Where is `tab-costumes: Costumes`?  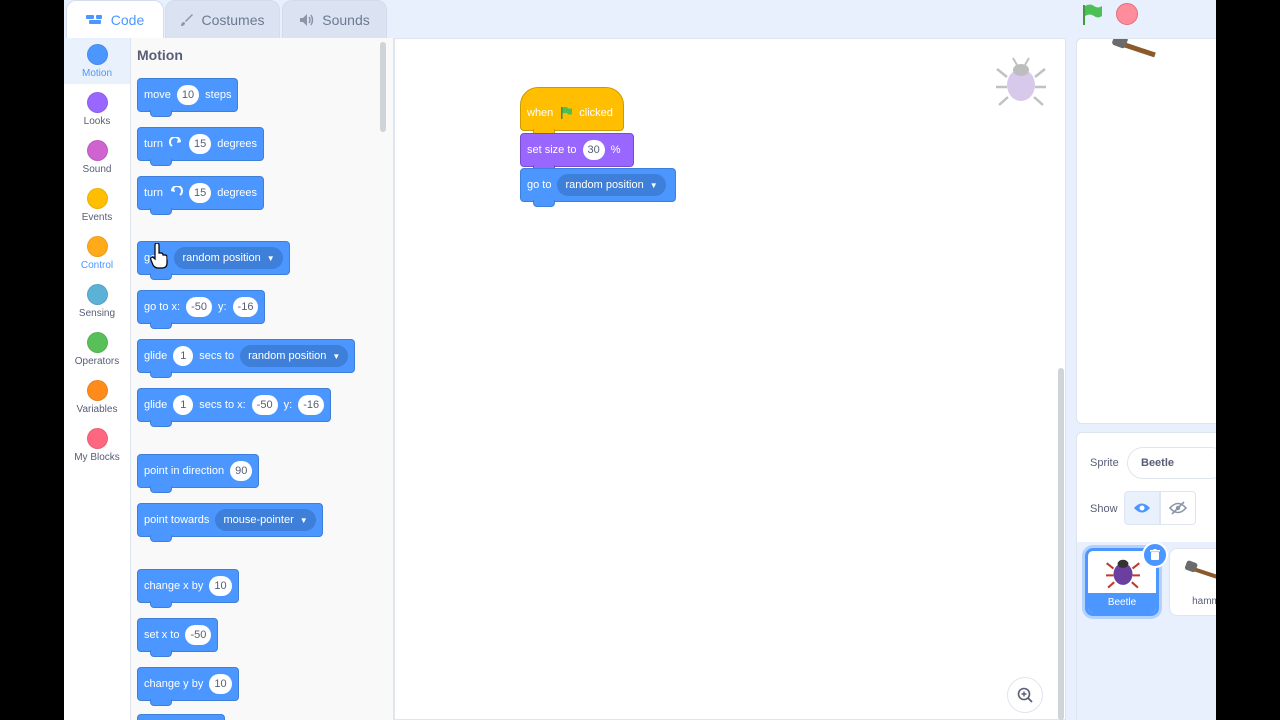 tab-costumes: Costumes is located at coordinates (222, 19).